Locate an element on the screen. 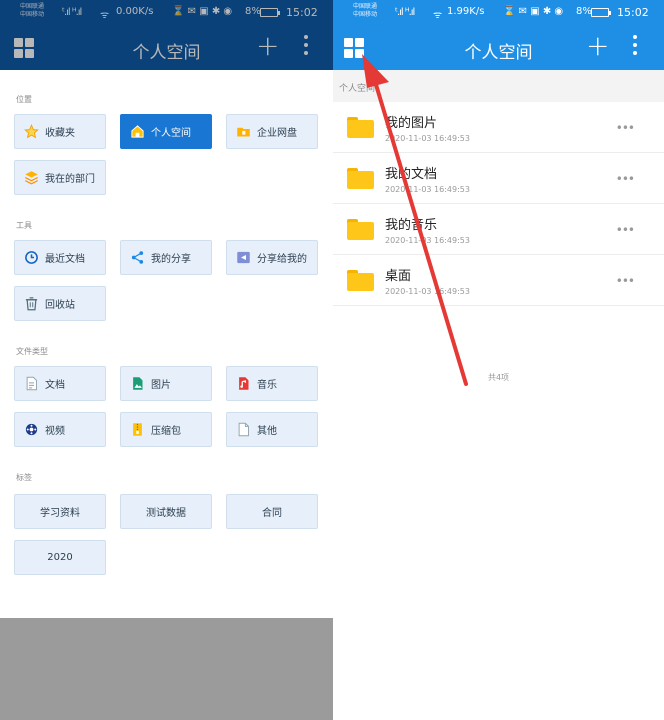 This screenshot has width=664, height=720. tile-label: 压缩包 is located at coordinates (166, 431).